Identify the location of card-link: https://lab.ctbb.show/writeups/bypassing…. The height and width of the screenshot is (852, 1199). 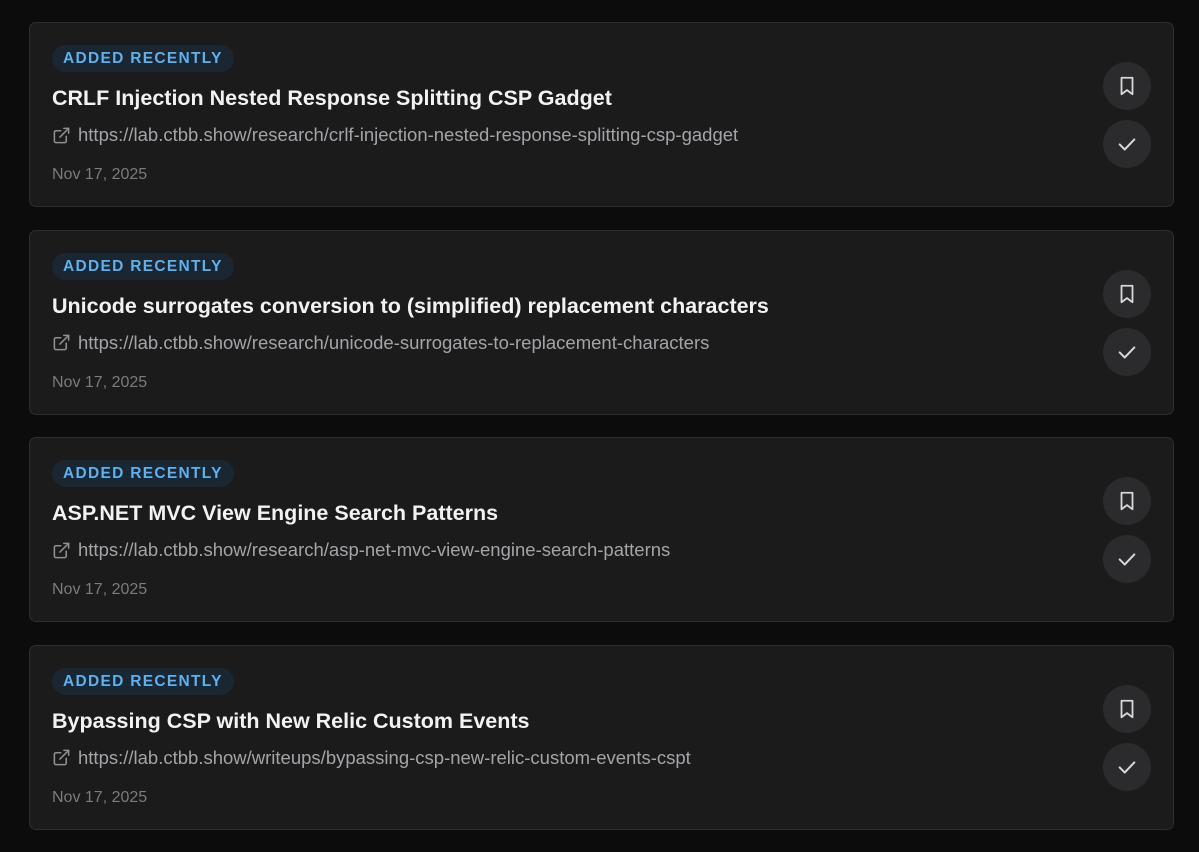
(371, 758).